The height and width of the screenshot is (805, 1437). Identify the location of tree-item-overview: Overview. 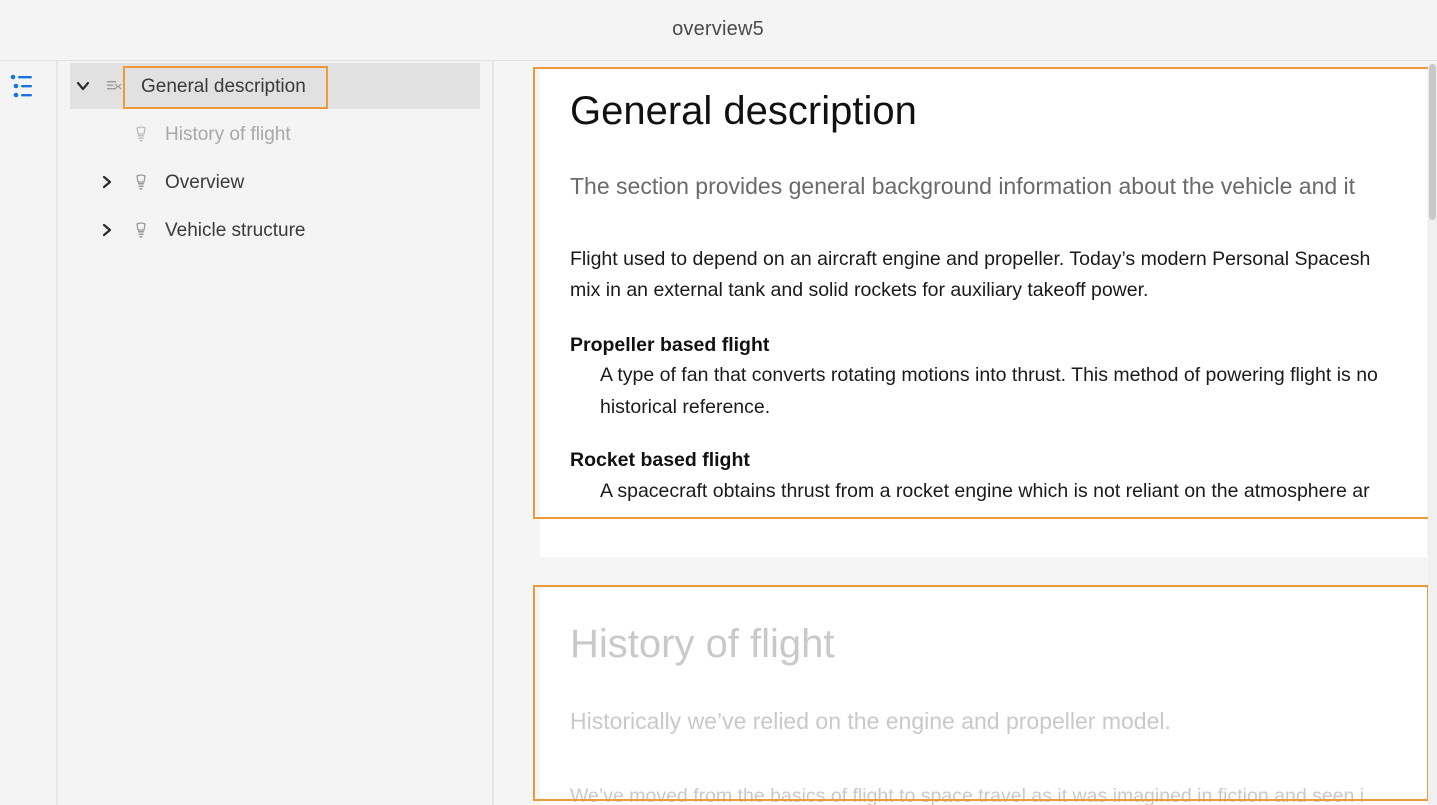
(275, 182).